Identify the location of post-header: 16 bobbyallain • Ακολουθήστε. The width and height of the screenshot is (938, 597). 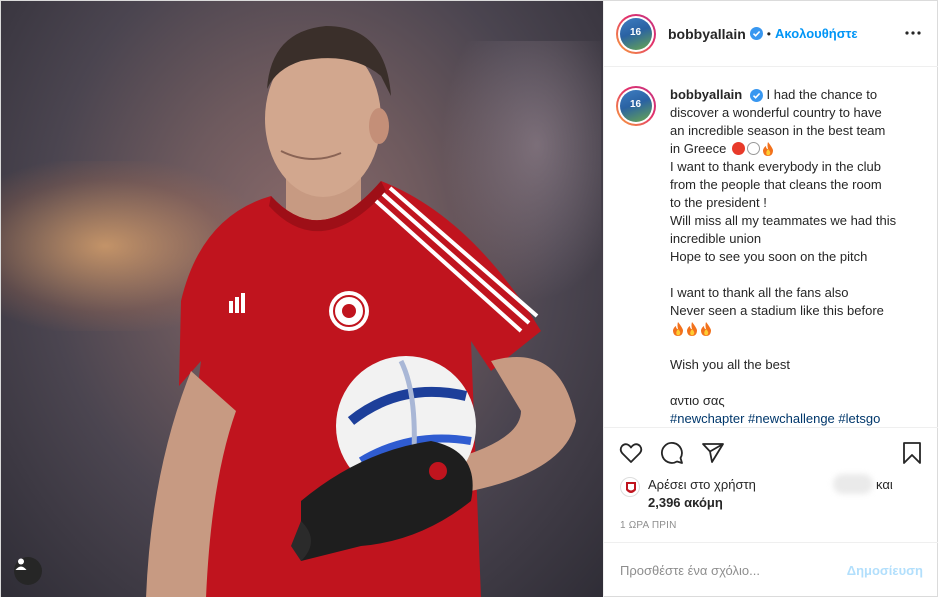
(771, 34).